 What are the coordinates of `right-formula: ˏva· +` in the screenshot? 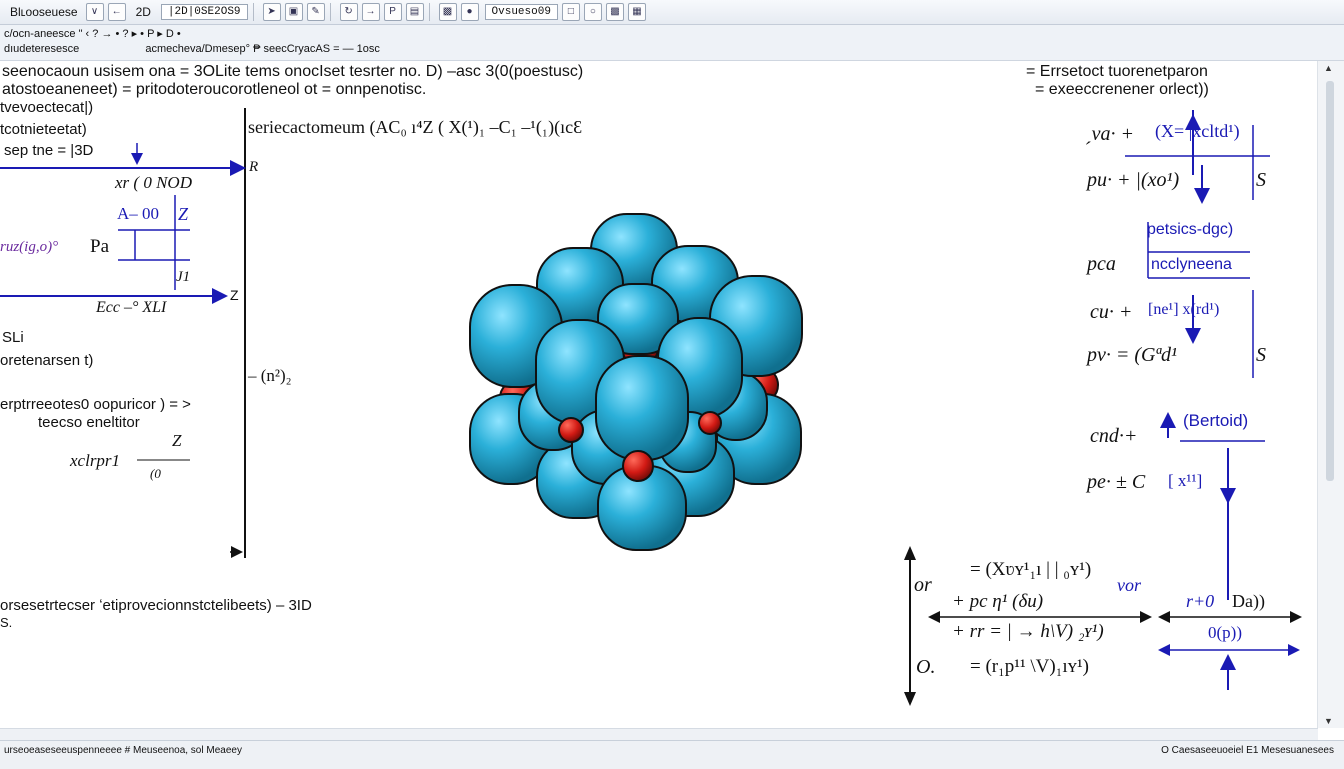 It's located at (1110, 134).